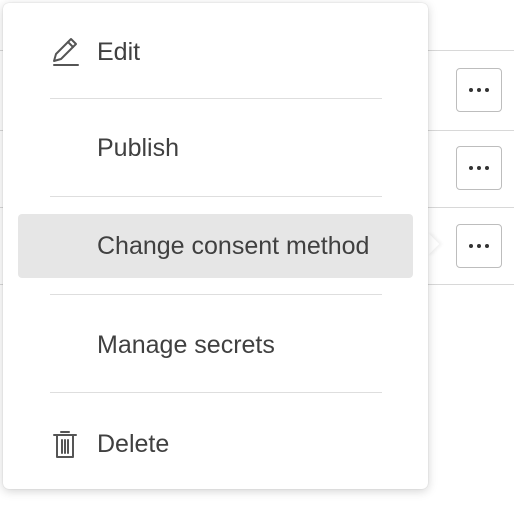 Image resolution: width=514 pixels, height=508 pixels. I want to click on menu-item-publish: Publish, so click(215, 148).